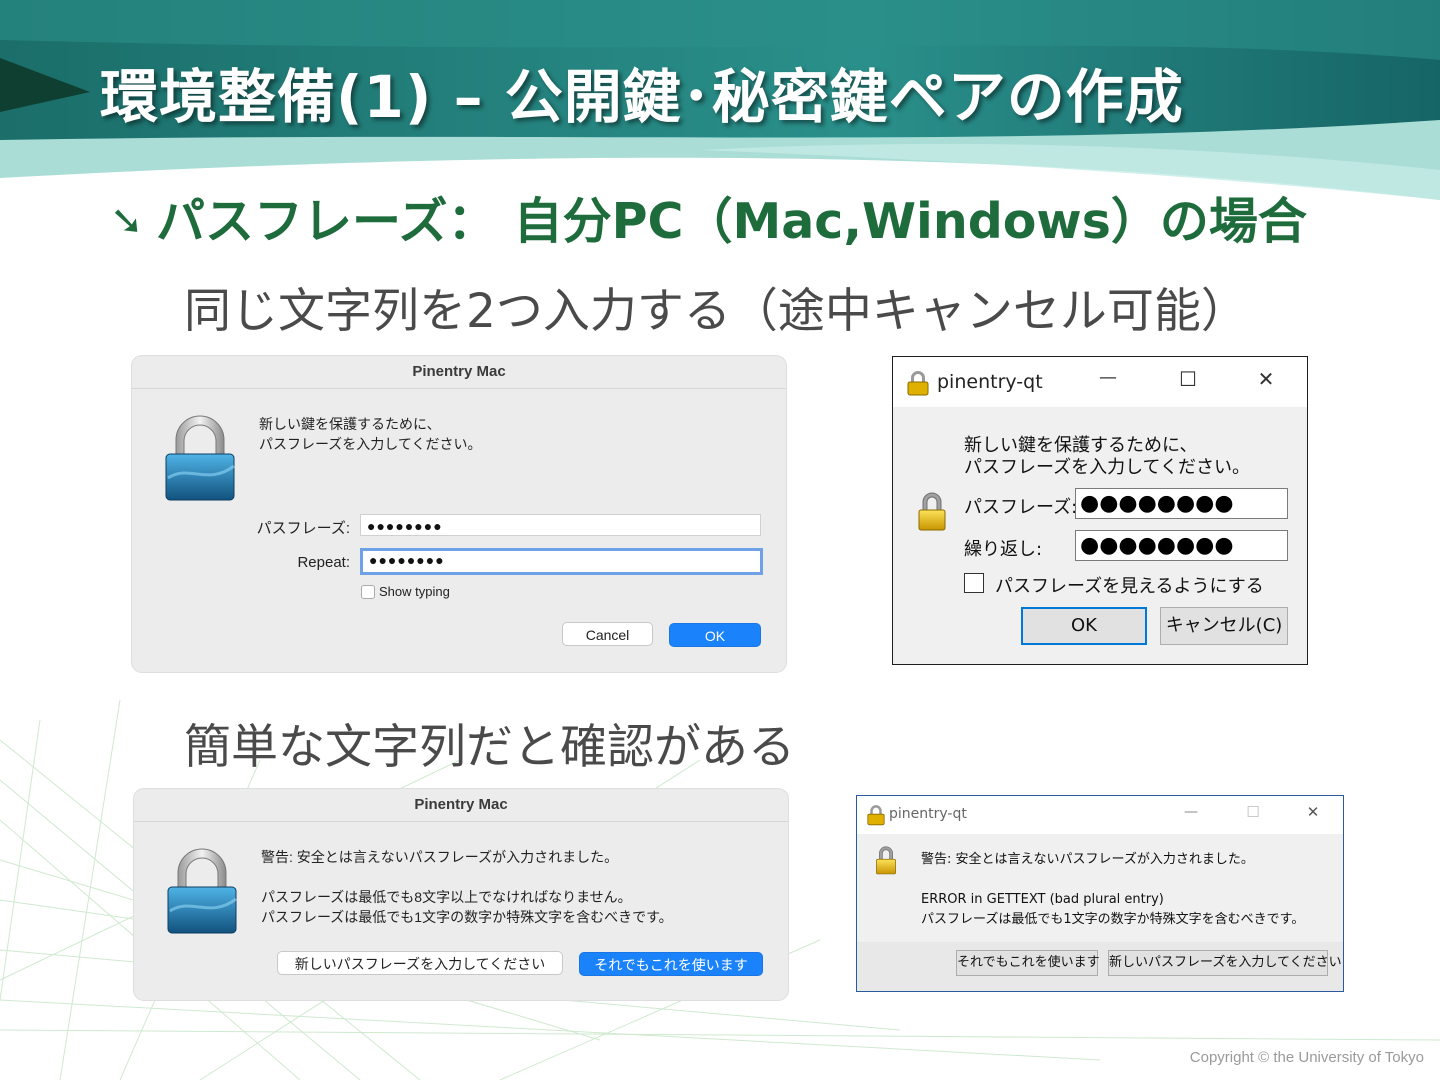 The height and width of the screenshot is (1080, 1440). What do you see at coordinates (642, 97) in the screenshot?
I see `slide-title: 環境整備(1) – 公開鍵･秘密鍵ペアの作成` at bounding box center [642, 97].